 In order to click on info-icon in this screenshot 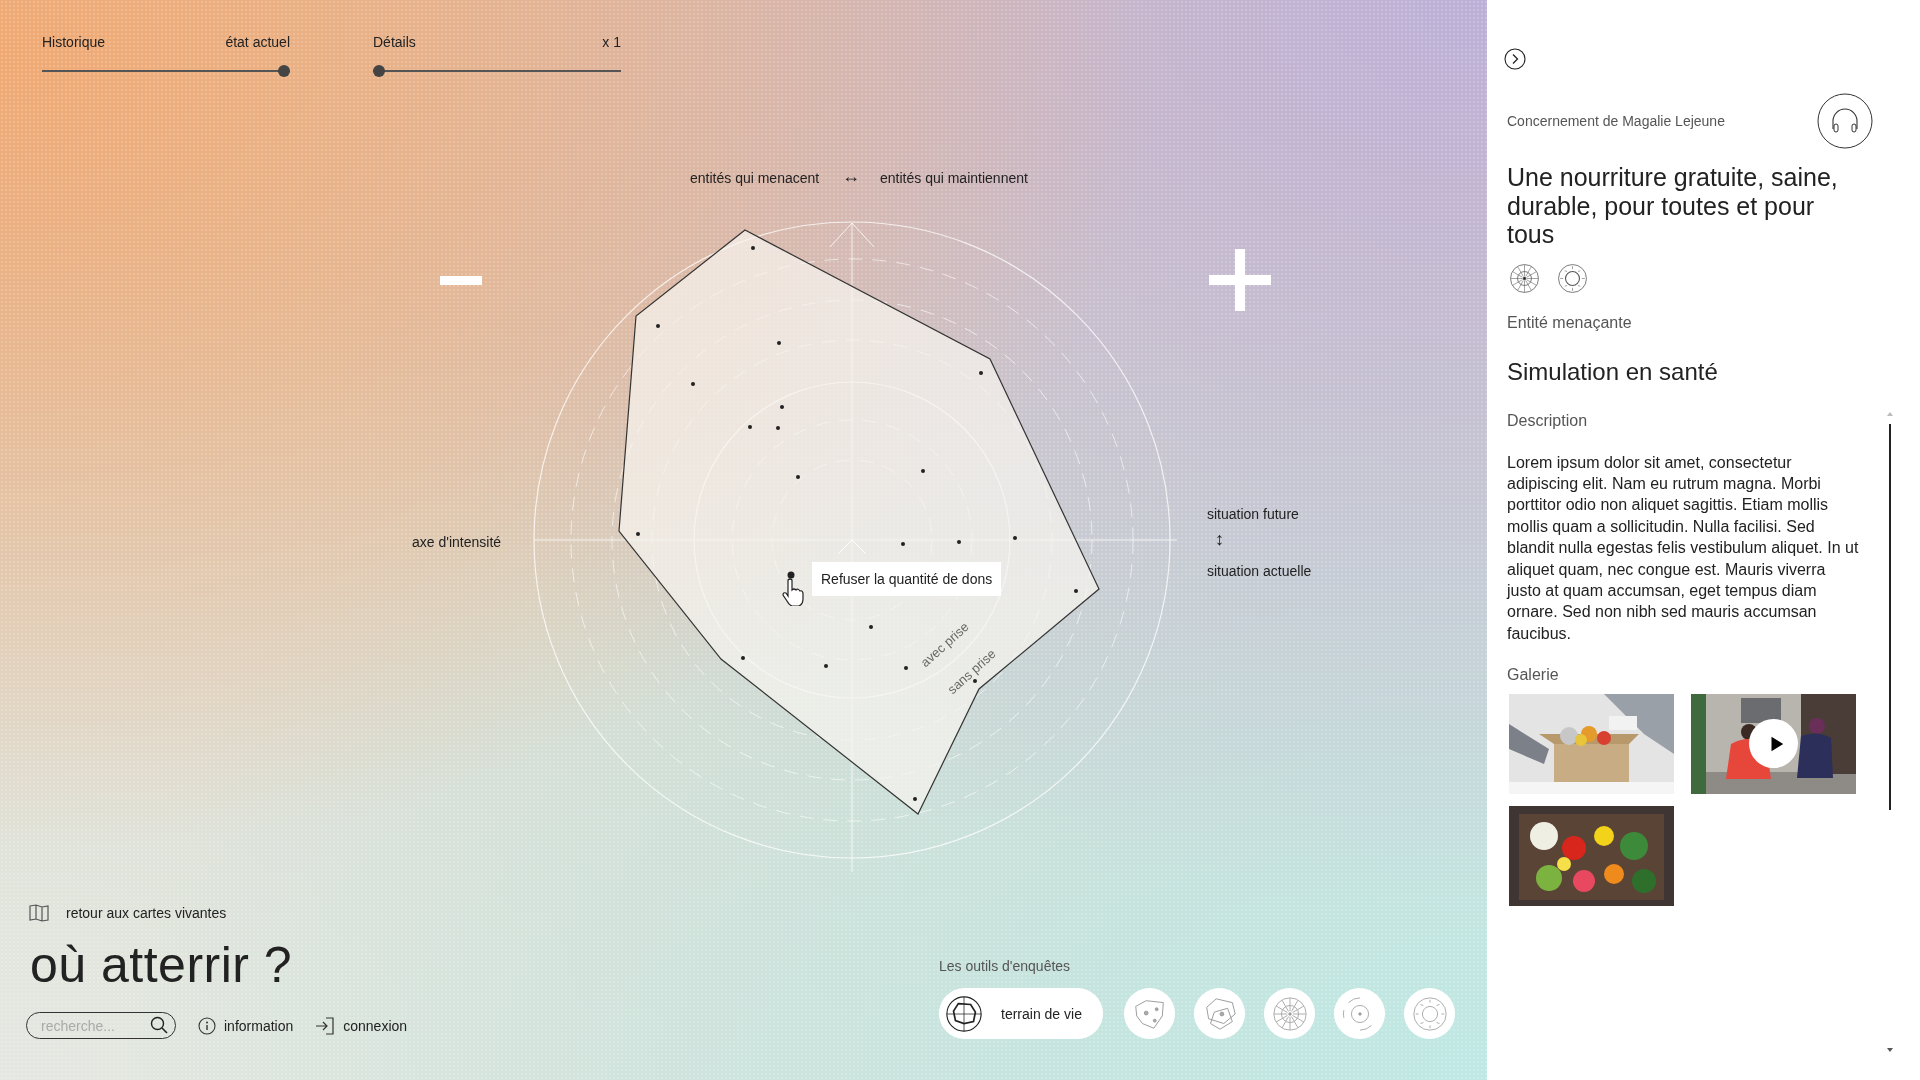, I will do `click(207, 1025)`.